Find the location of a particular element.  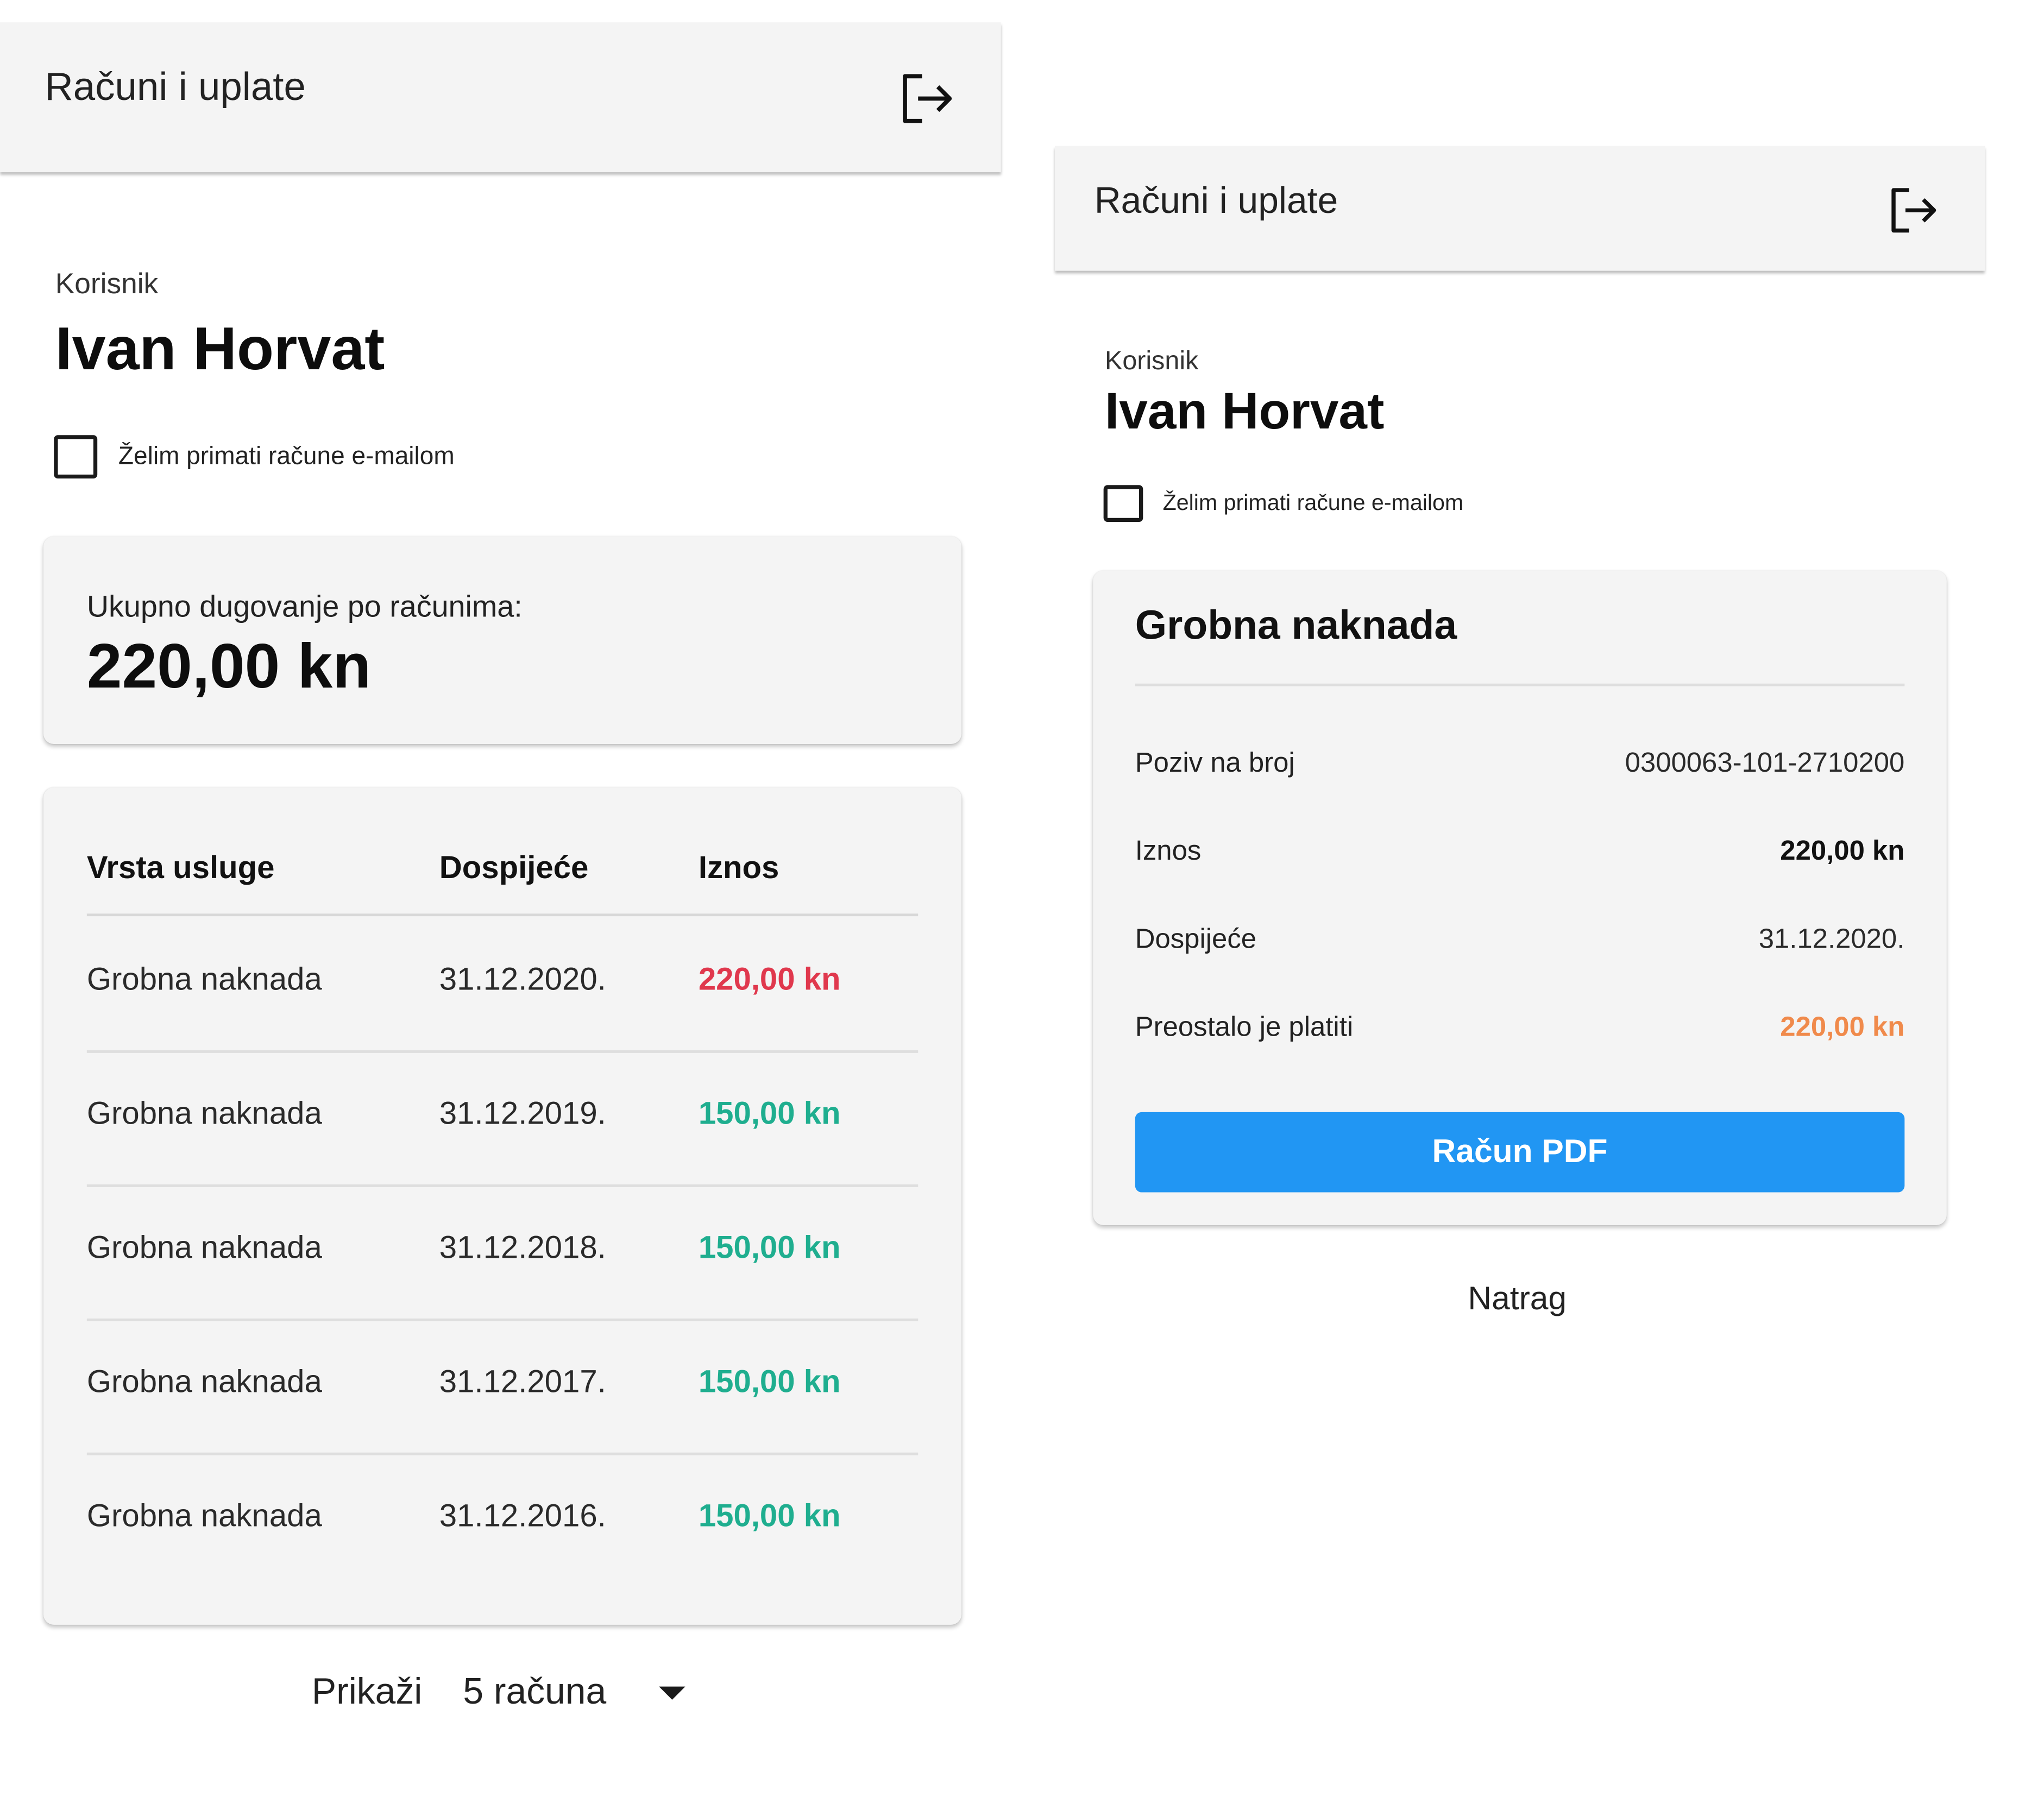

caret-down-icon is located at coordinates (672, 1693).